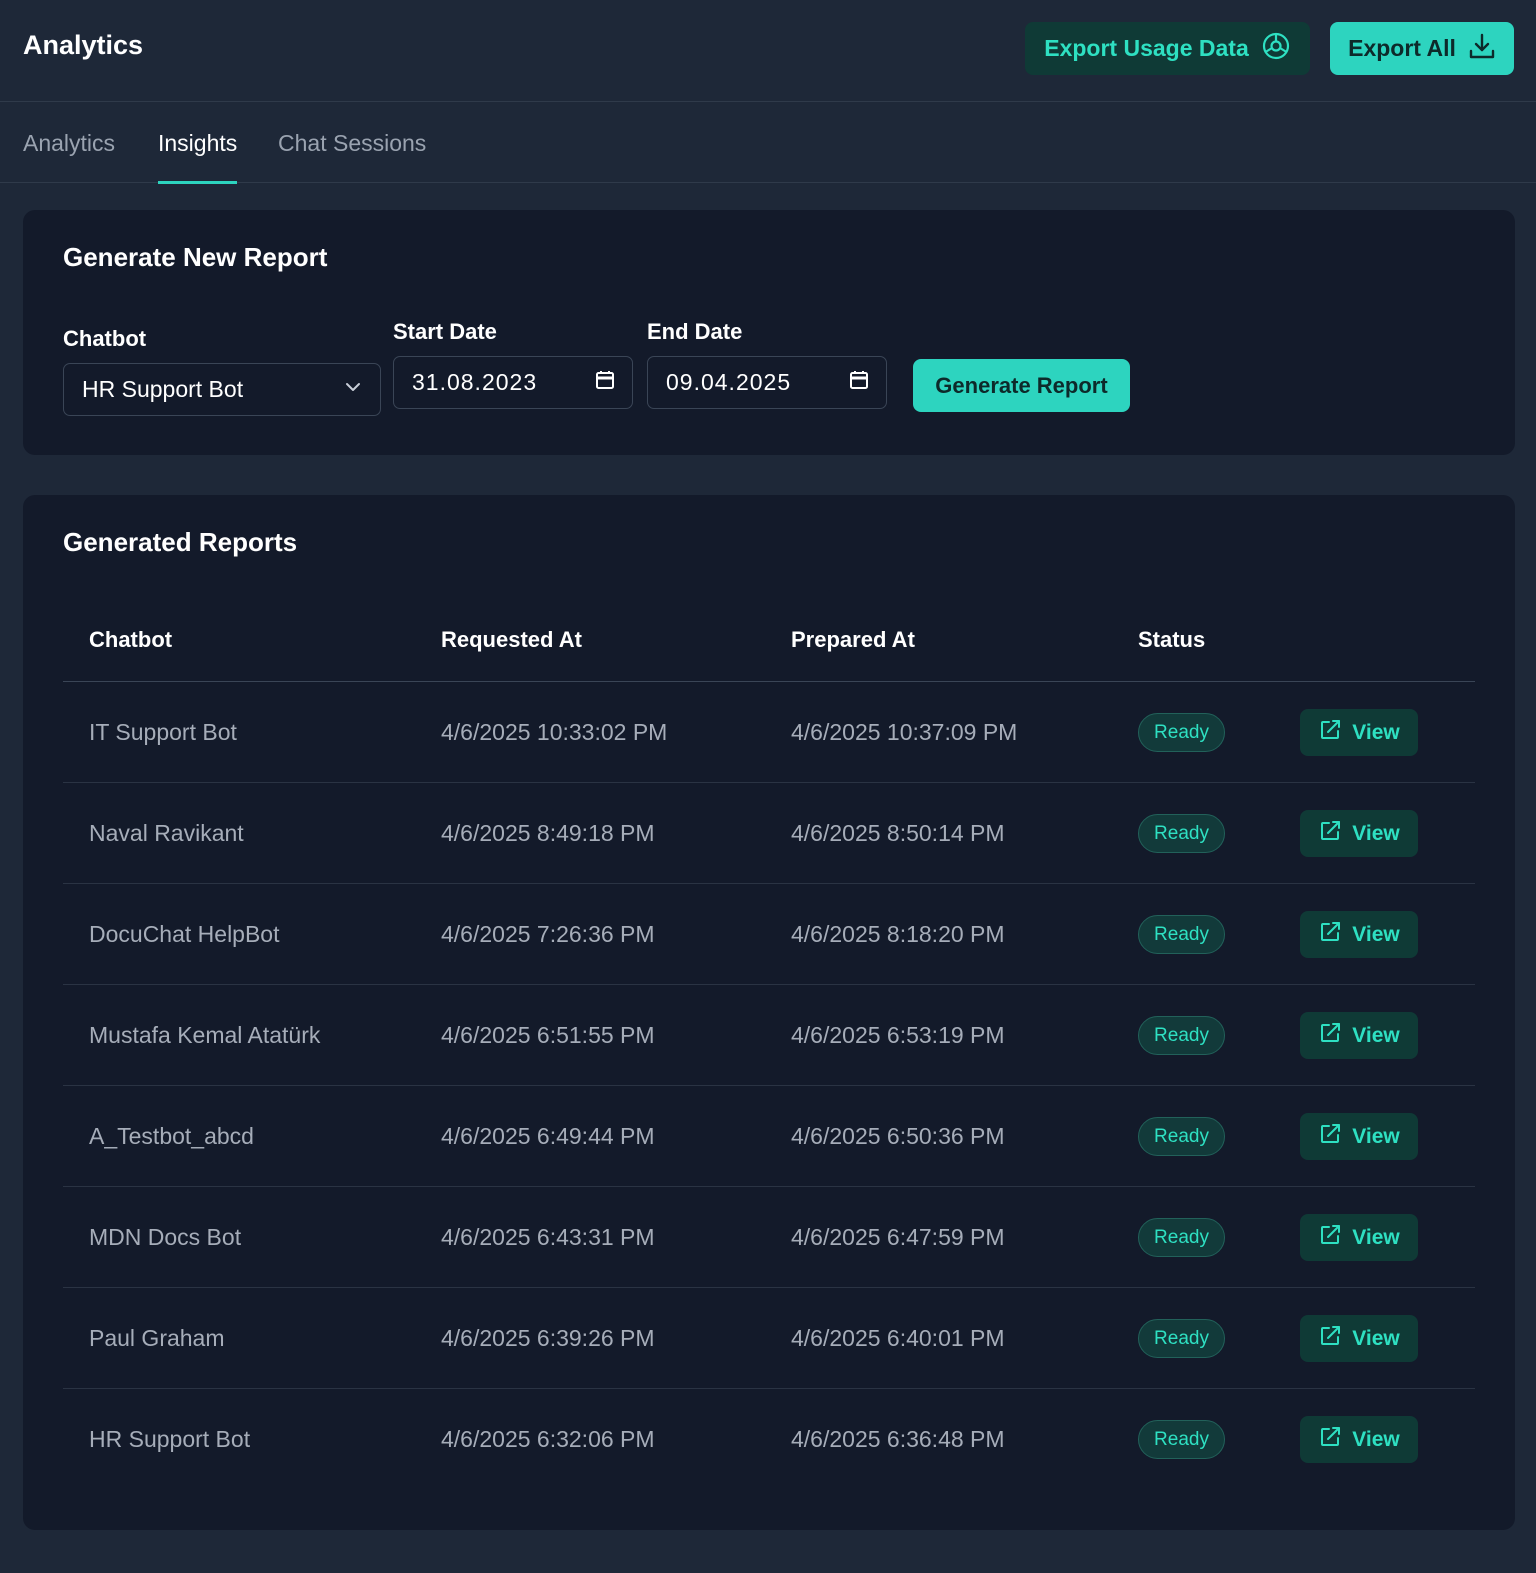 Image resolution: width=1536 pixels, height=1573 pixels. I want to click on start-date-input: 31.08.2023, so click(513, 382).